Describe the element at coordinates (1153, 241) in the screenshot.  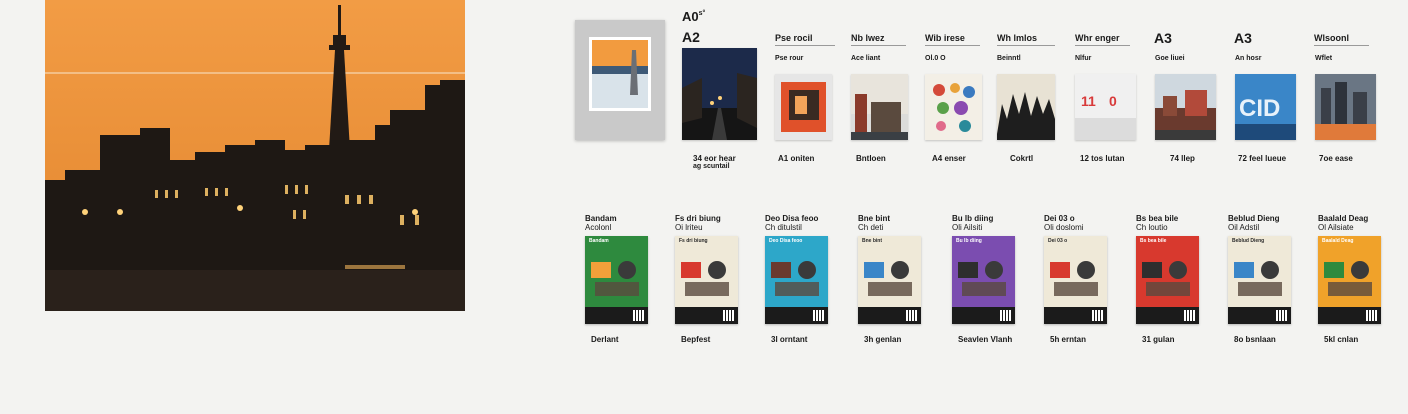
I see `poster-heading: Bs bea bile` at that location.